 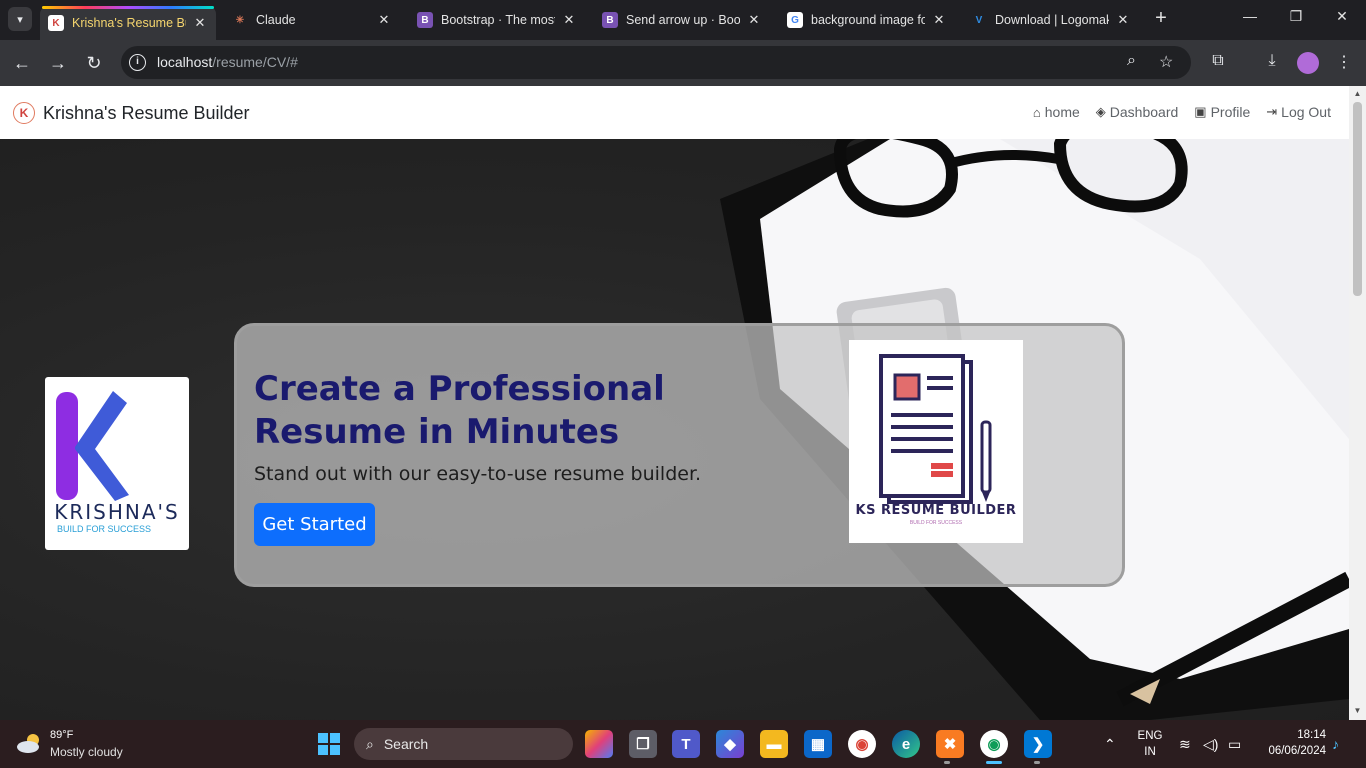 I want to click on cloudy-weather-icon, so click(x=28, y=743).